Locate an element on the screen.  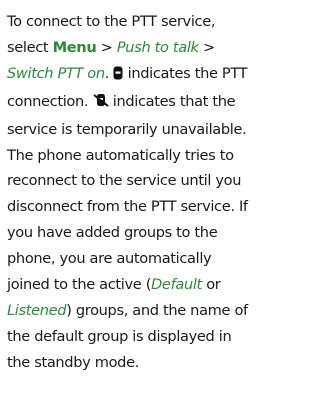
line-14: the standby mode. is located at coordinates (73, 362).